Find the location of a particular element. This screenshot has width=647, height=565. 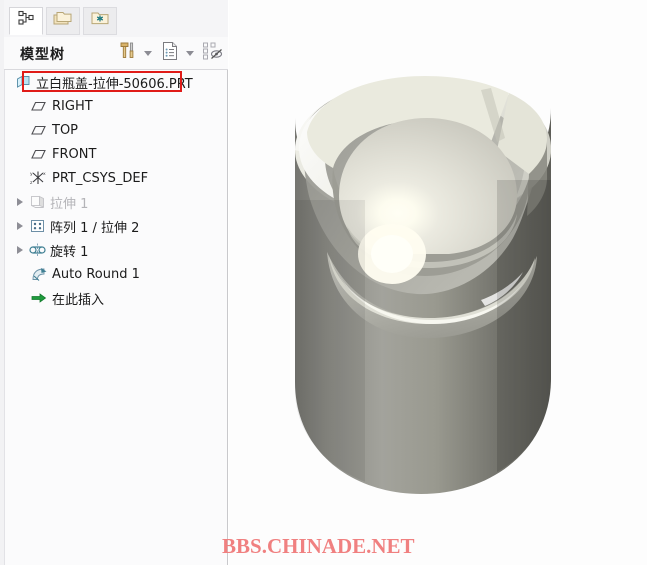

hammer-screwdriver-icon is located at coordinates (128, 53).